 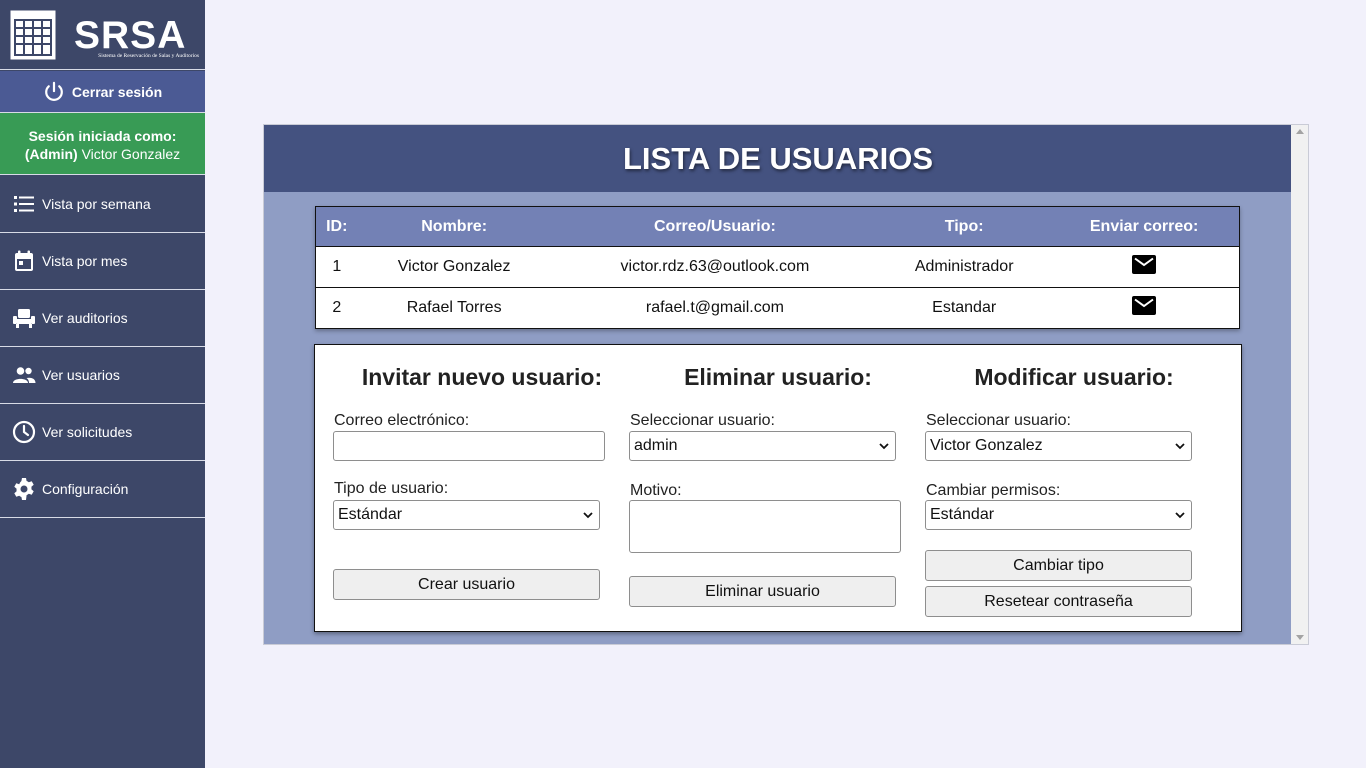 I want to click on sidebar-item-auditoriums: Ver auditorios, so click(x=102, y=318).